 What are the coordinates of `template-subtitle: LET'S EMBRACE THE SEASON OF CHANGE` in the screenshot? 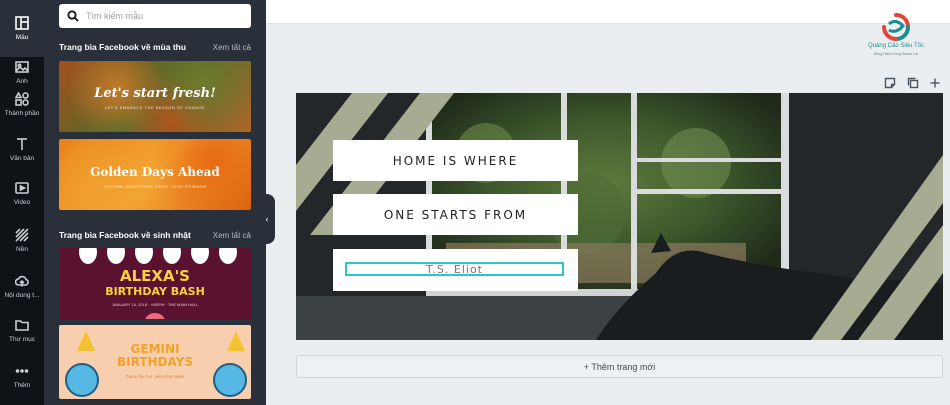 It's located at (155, 107).